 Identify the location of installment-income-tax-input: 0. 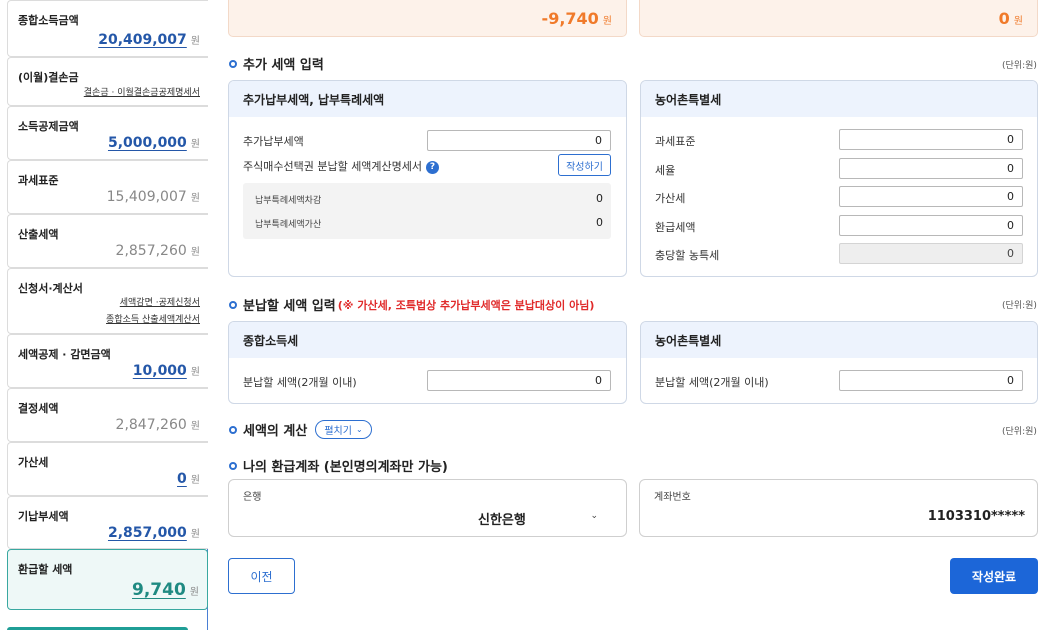
(519, 380).